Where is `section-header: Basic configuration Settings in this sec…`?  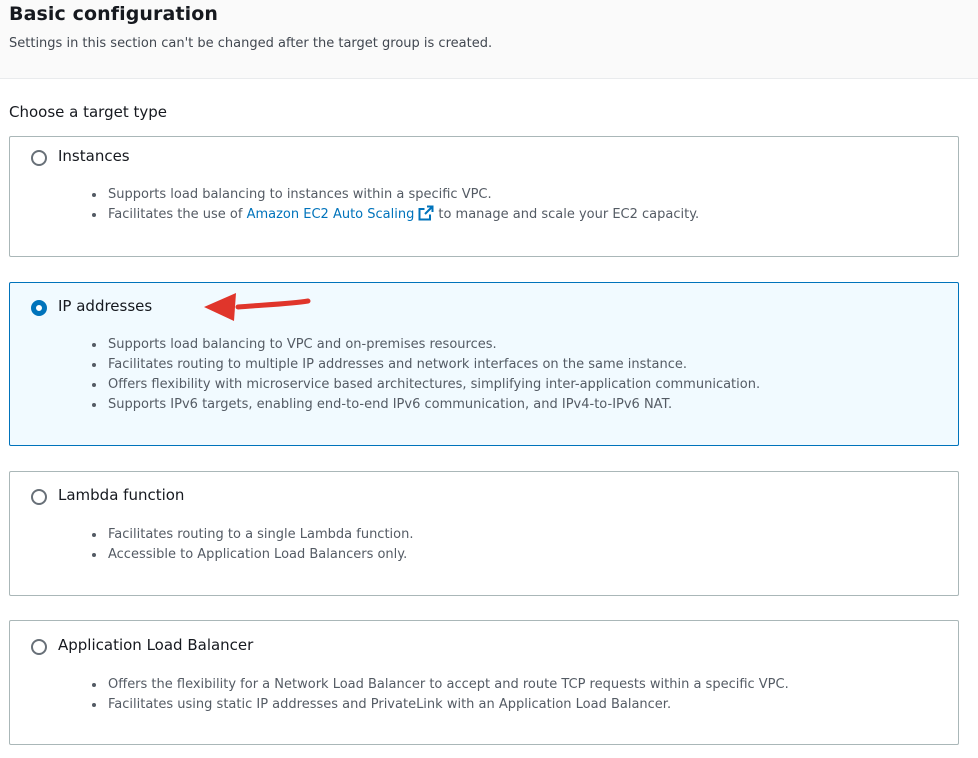
section-header: Basic configuration Settings in this sec… is located at coordinates (489, 39).